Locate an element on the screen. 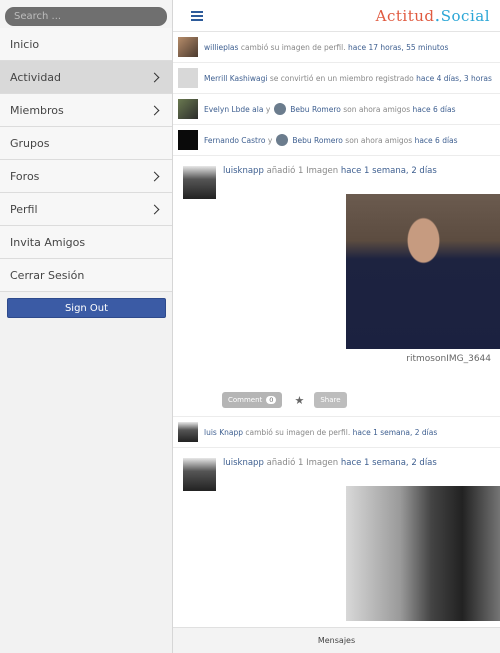 This screenshot has width=500, height=653. sidebar-item-label: Miembros is located at coordinates (37, 110).